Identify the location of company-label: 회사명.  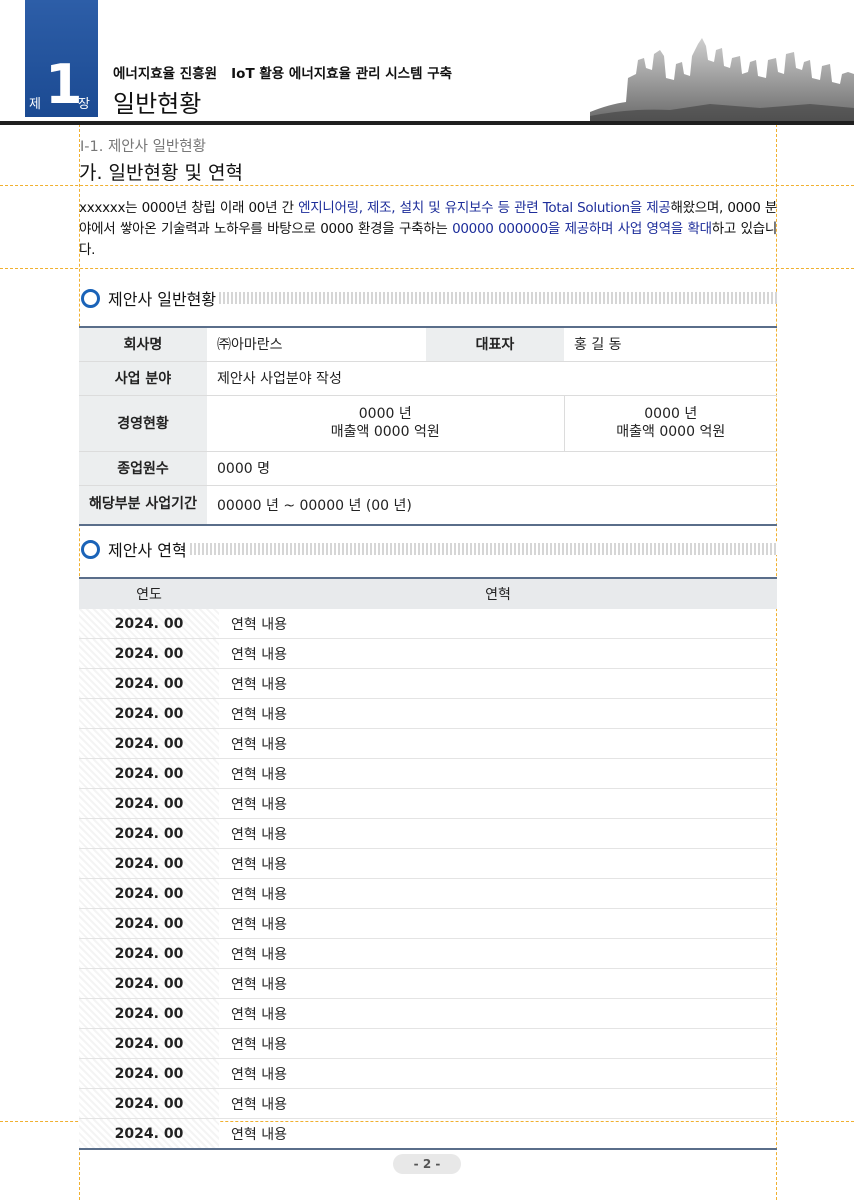
(143, 344).